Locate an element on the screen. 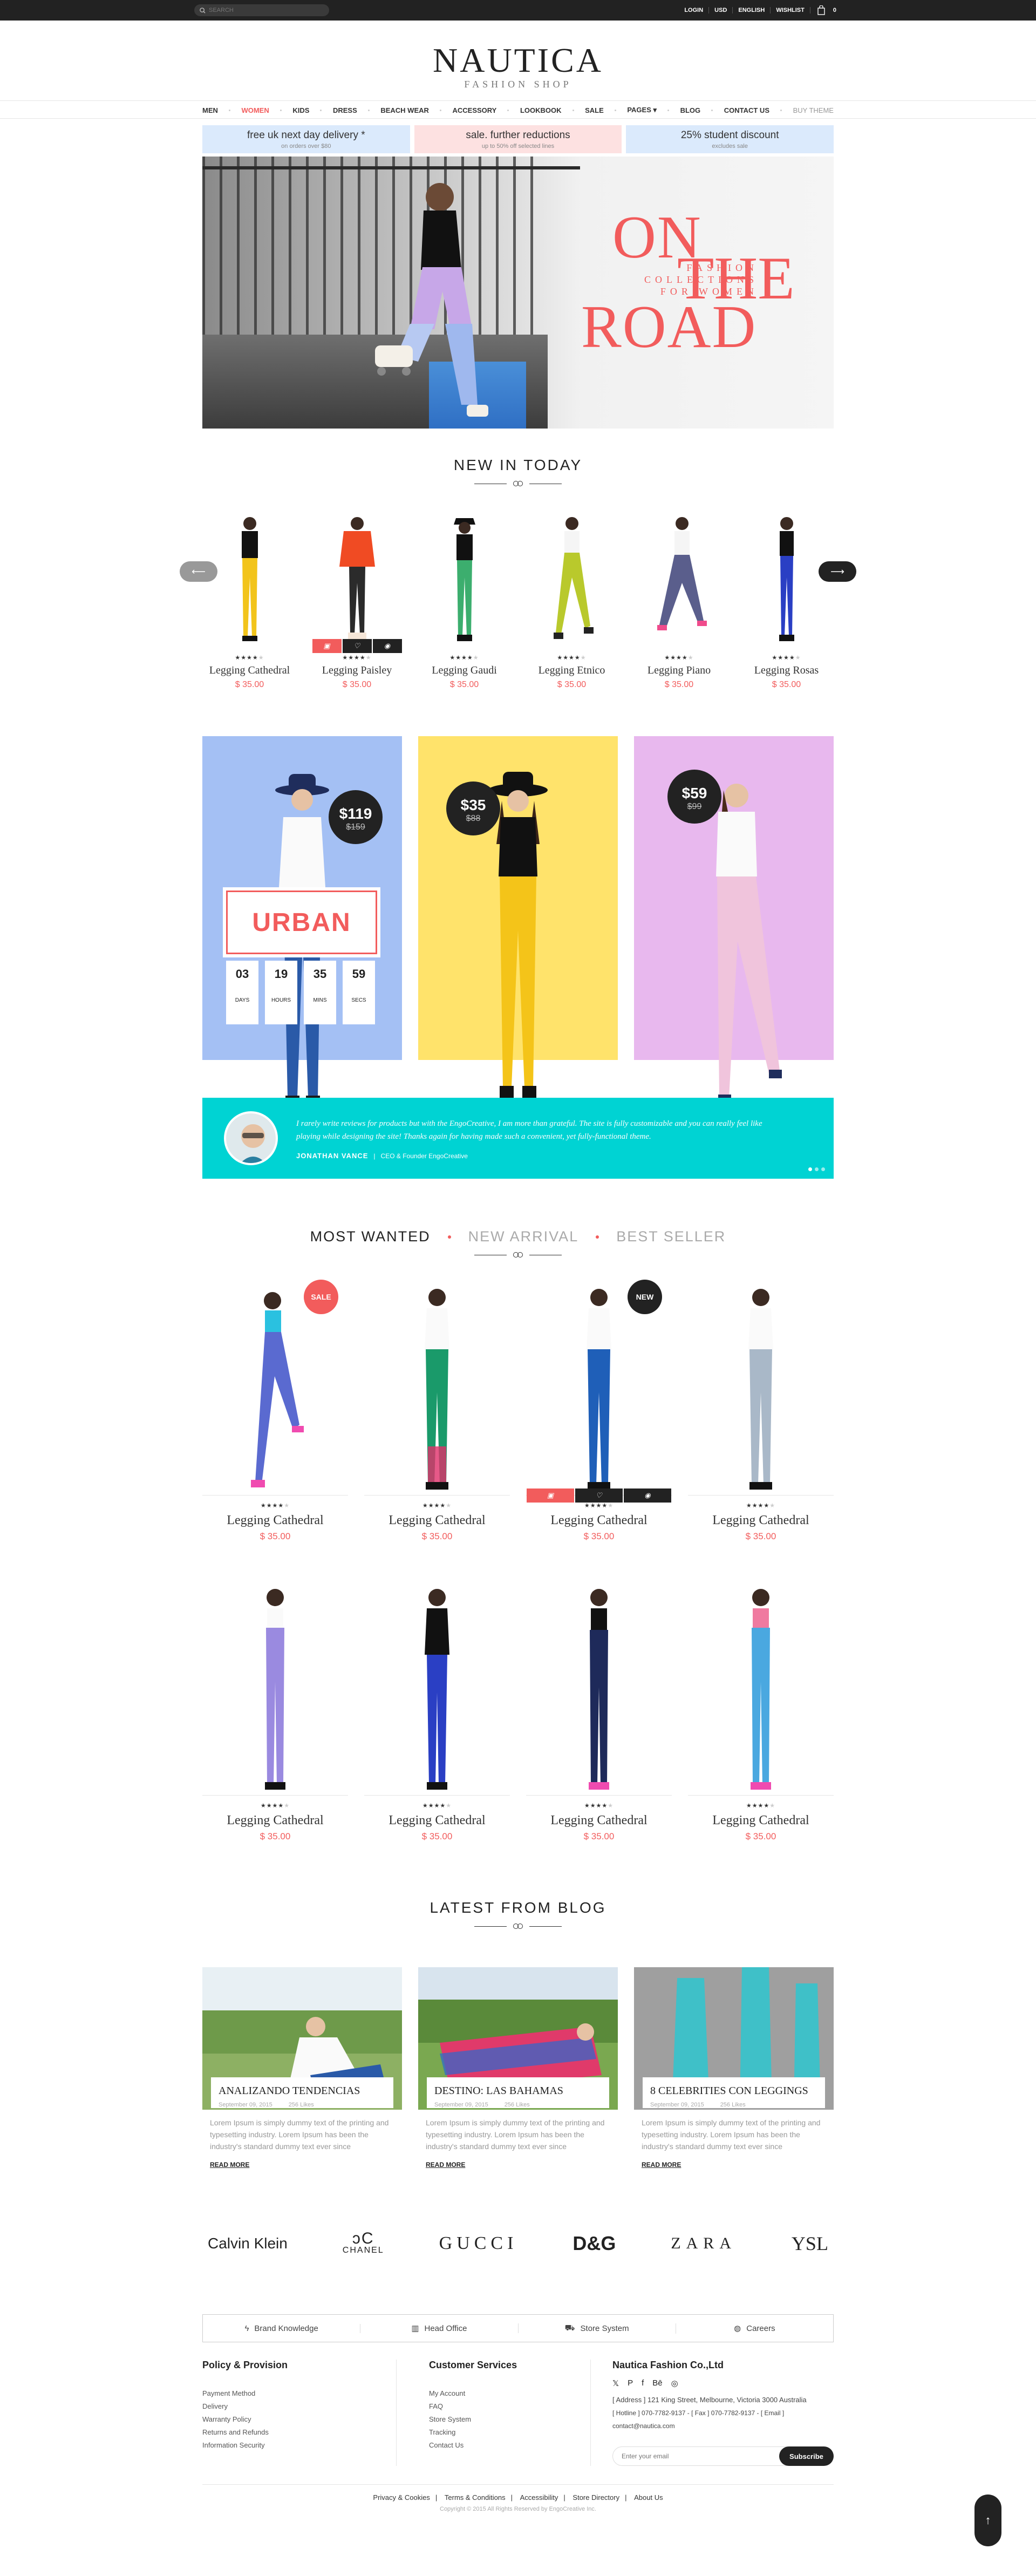 Image resolution: width=1036 pixels, height=2576 pixels. newsletter-email-input is located at coordinates (706, 2456).